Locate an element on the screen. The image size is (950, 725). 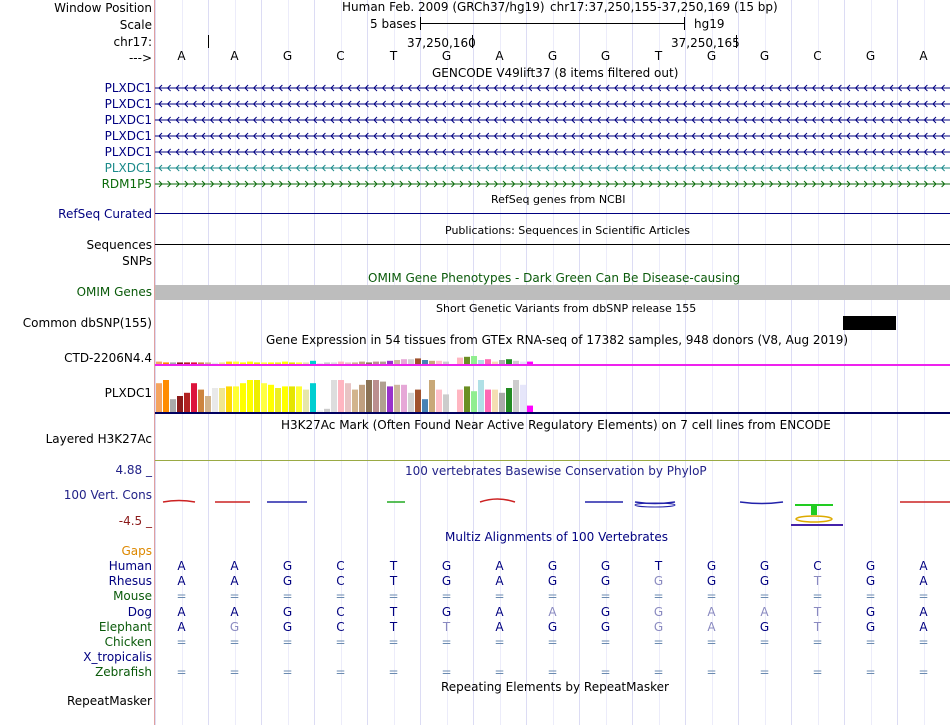
coord2-text: 37,250,165 is located at coordinates (705, 43).